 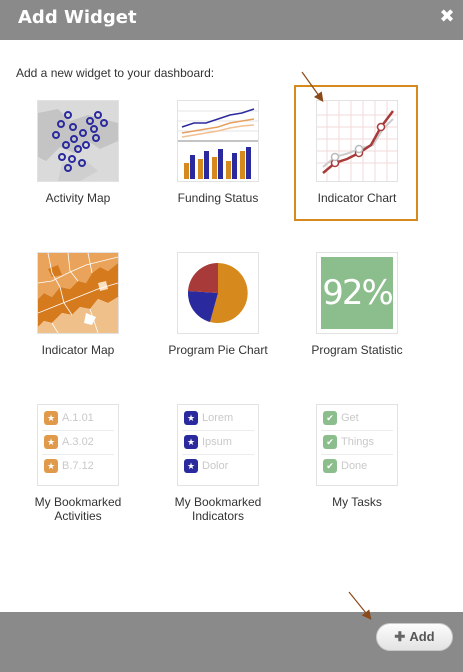 I want to click on widget-program-pie-chart: Program Pie Chart, so click(x=218, y=304).